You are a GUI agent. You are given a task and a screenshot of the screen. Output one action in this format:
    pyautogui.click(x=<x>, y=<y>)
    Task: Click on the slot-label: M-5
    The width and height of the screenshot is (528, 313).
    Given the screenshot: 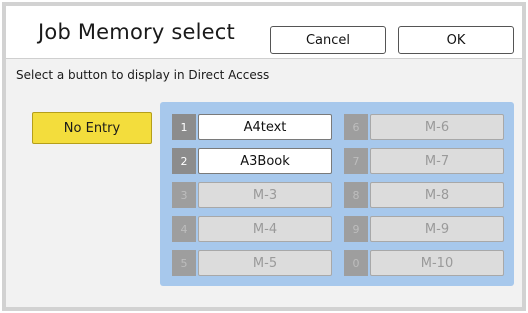 What is the action you would take?
    pyautogui.click(x=265, y=263)
    